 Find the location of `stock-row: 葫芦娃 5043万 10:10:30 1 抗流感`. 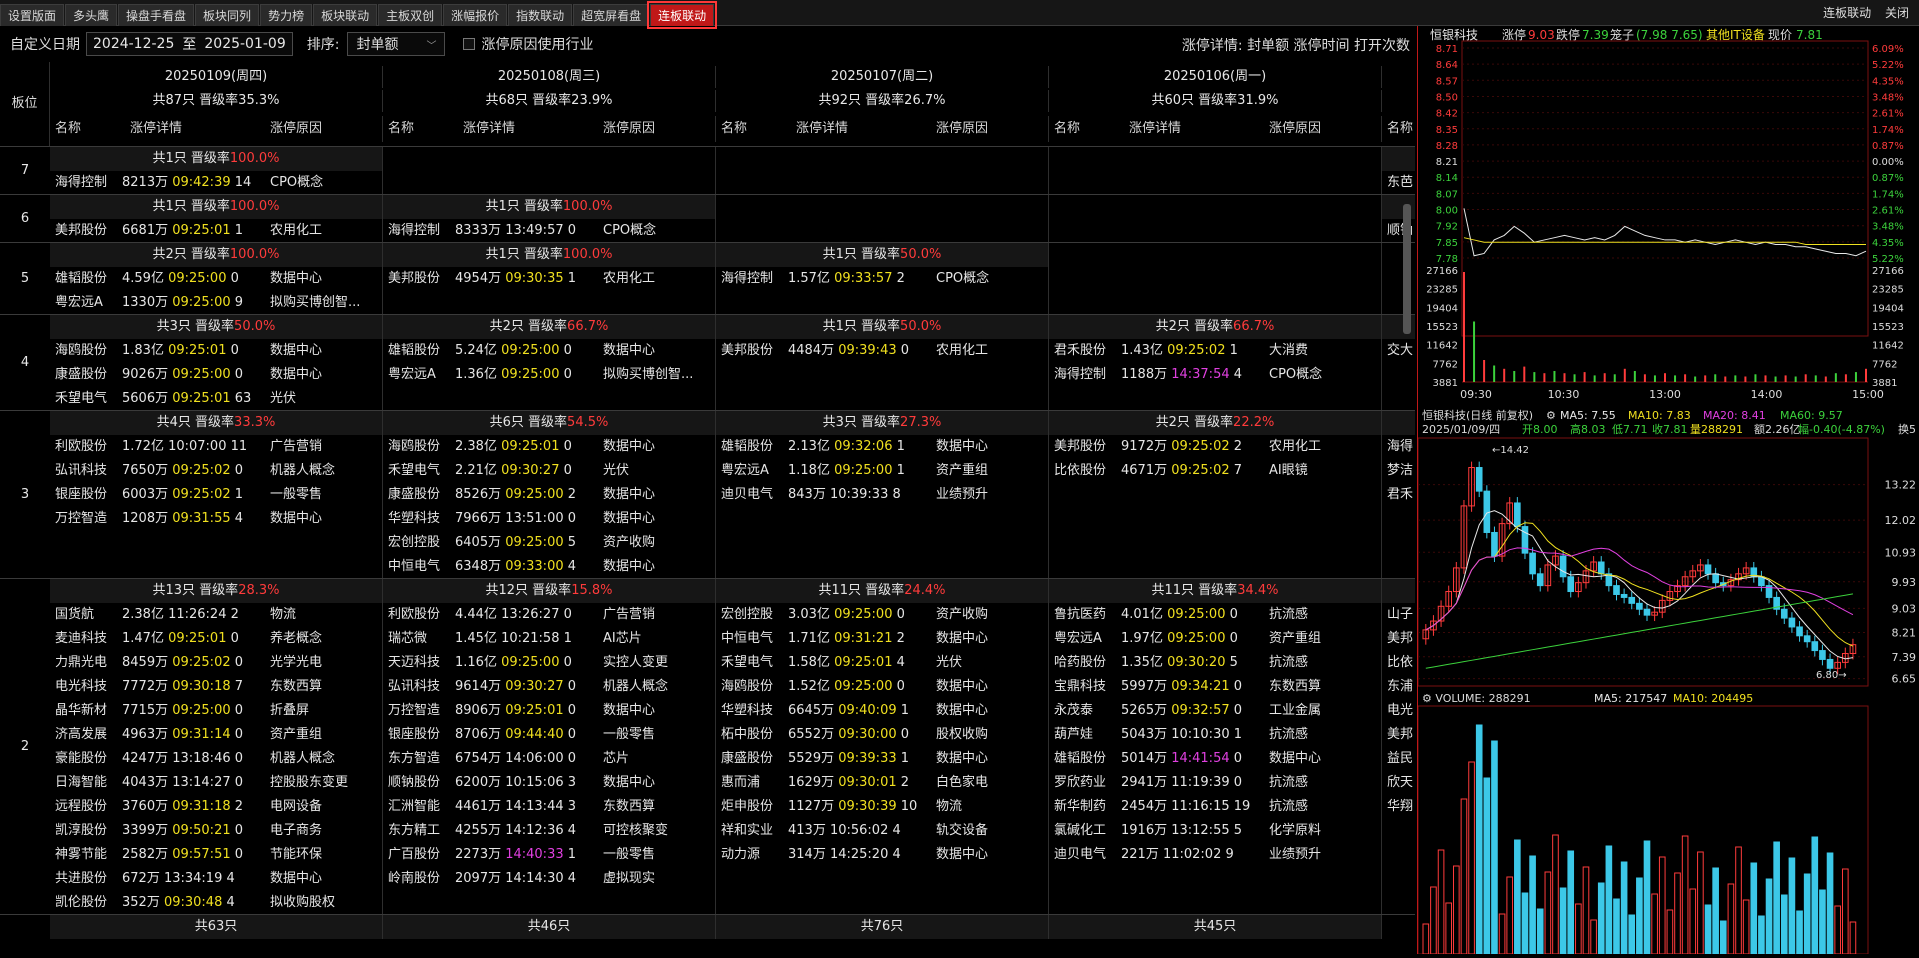

stock-row: 葫芦娃 5043万 10:10:30 1 抗流感 is located at coordinates (1215, 735).